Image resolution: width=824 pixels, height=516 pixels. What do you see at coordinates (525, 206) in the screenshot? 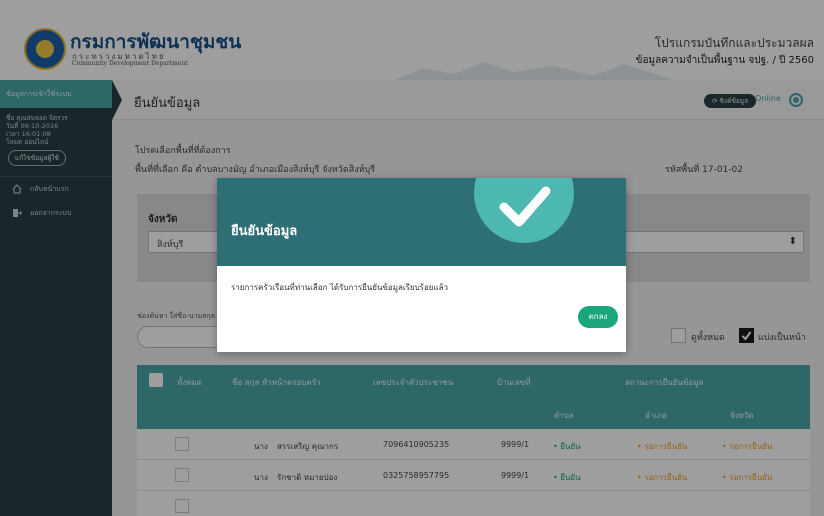
I see `checkmark-icon` at bounding box center [525, 206].